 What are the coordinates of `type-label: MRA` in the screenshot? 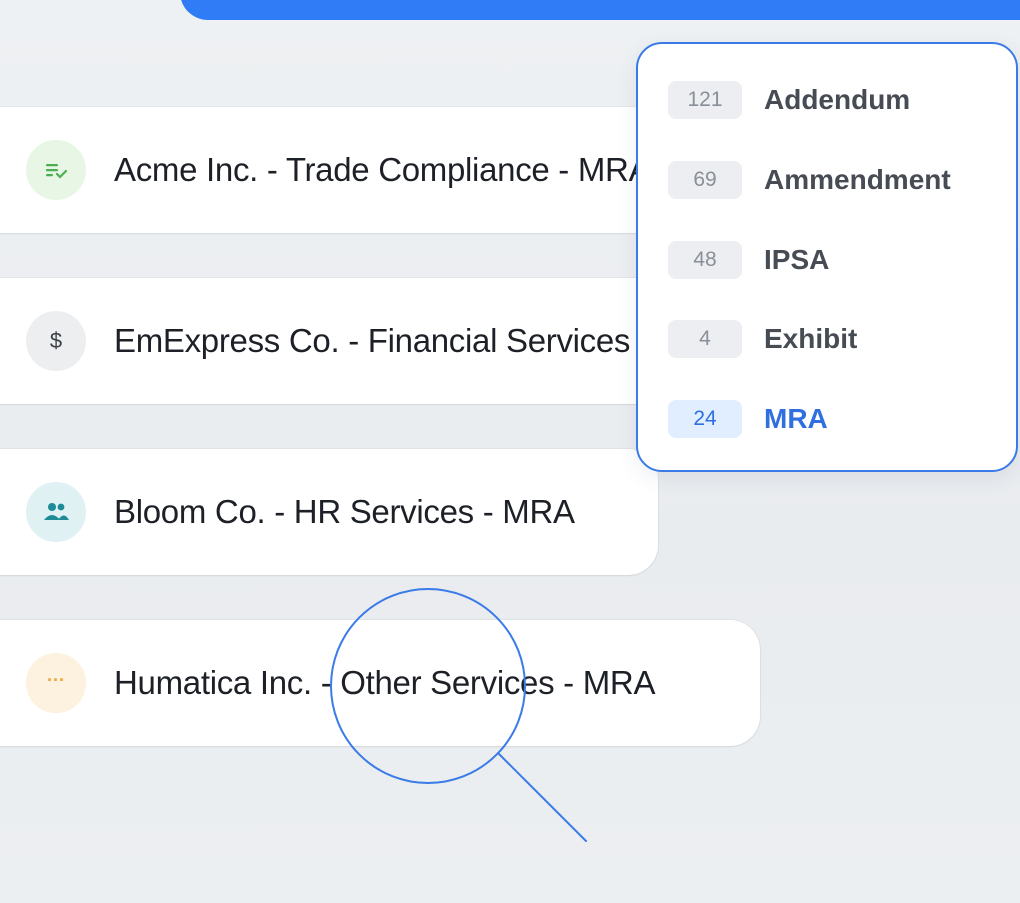 It's located at (796, 418).